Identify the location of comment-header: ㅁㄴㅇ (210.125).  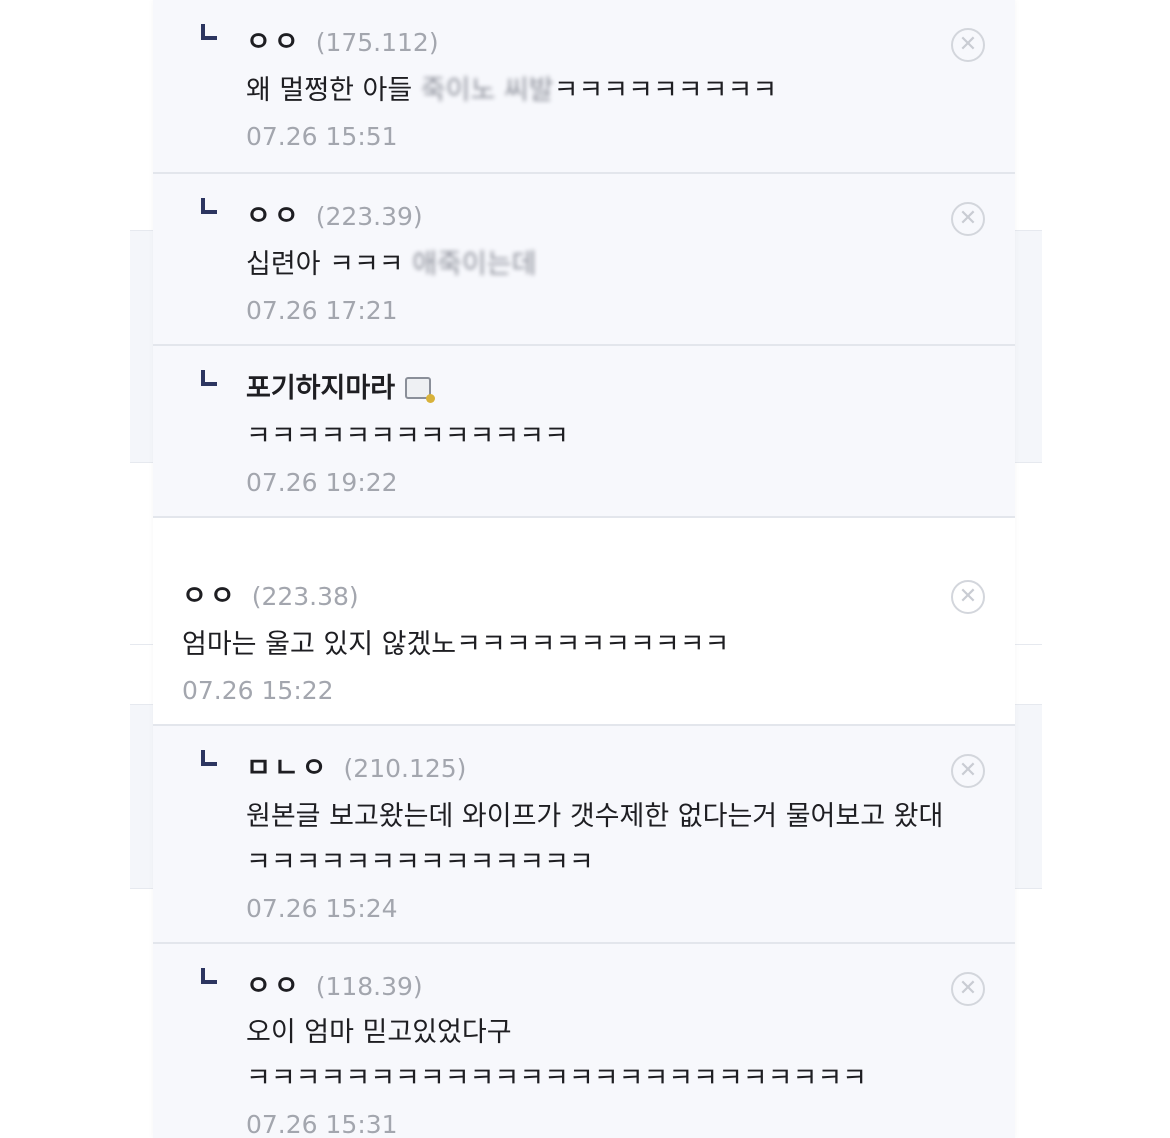
(356, 765).